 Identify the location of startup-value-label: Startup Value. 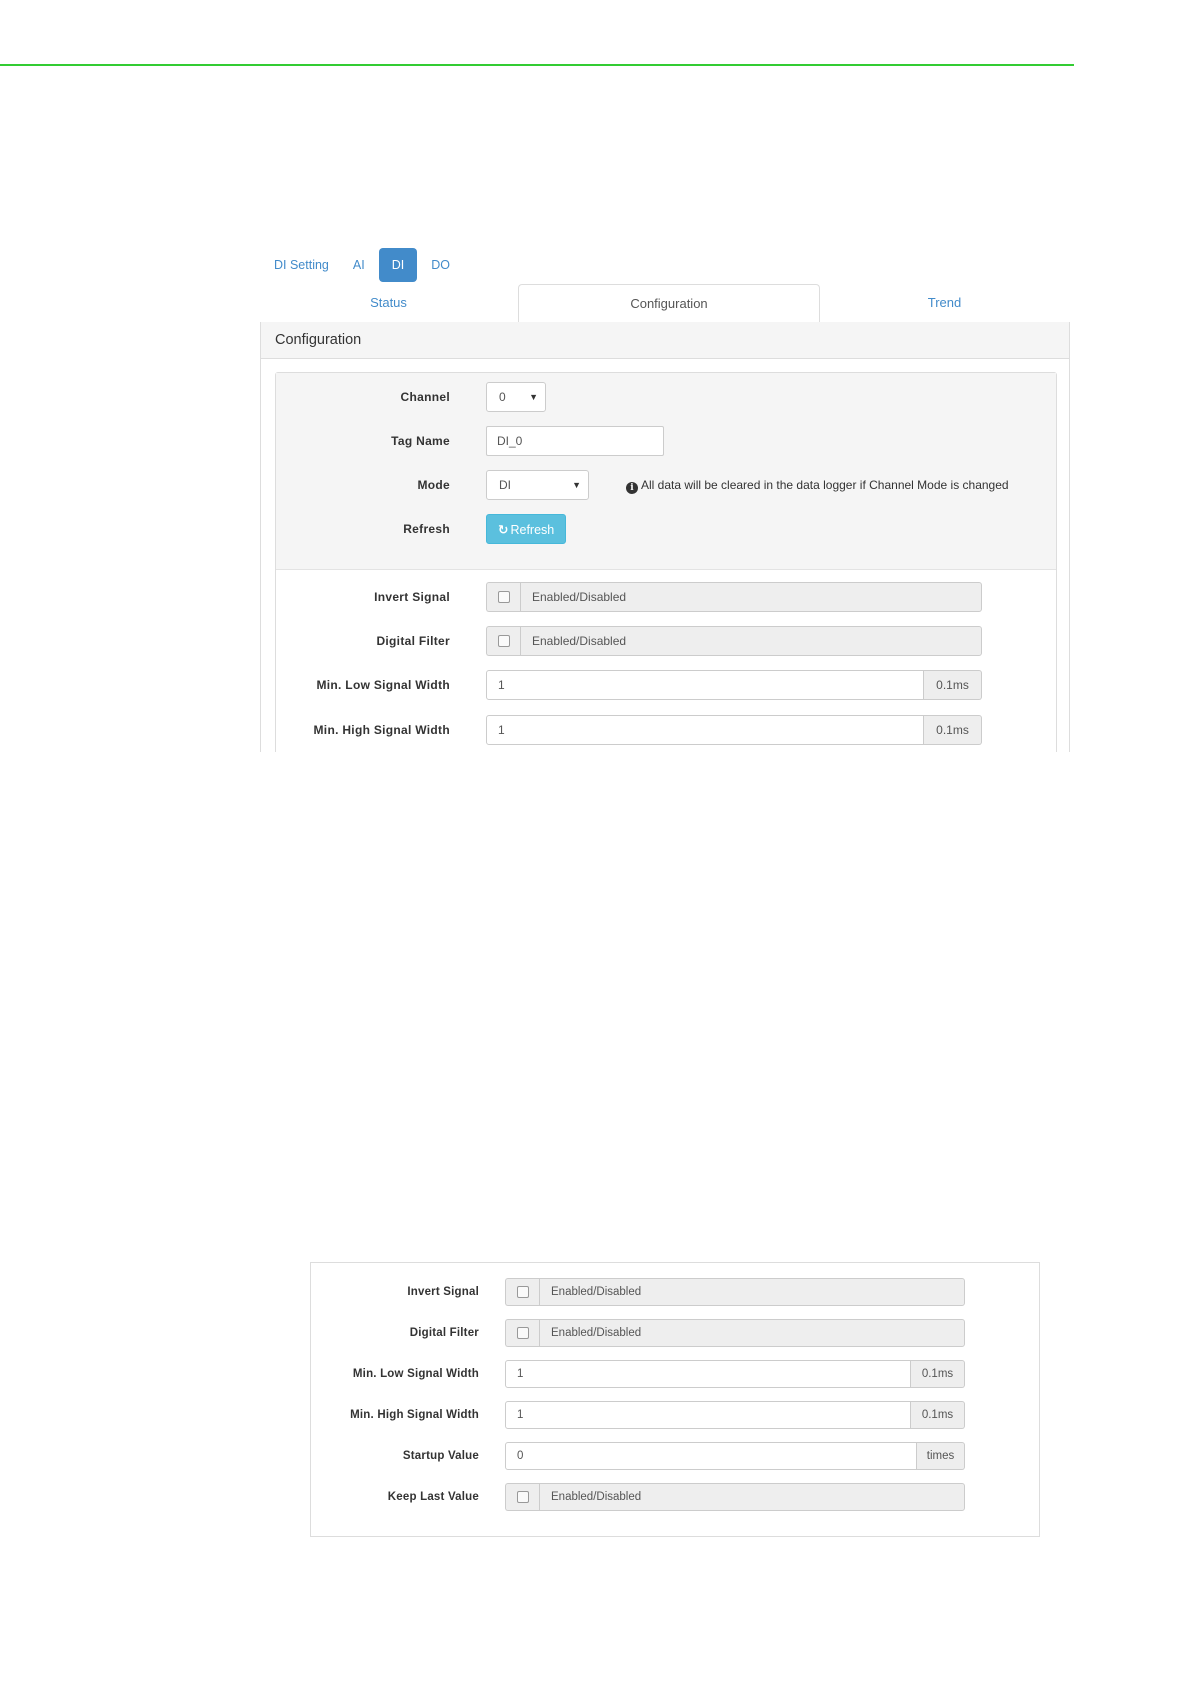
(440, 1456).